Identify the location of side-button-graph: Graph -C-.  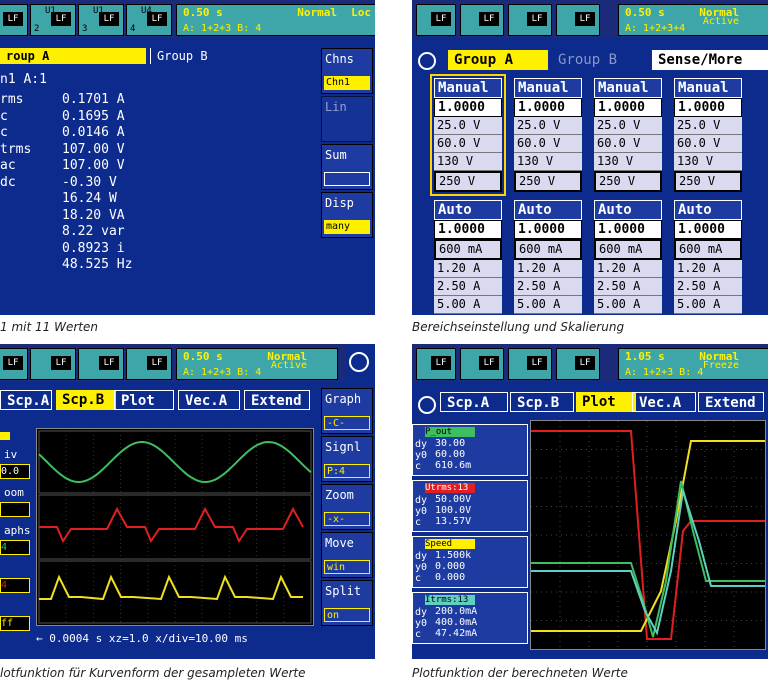
(347, 411).